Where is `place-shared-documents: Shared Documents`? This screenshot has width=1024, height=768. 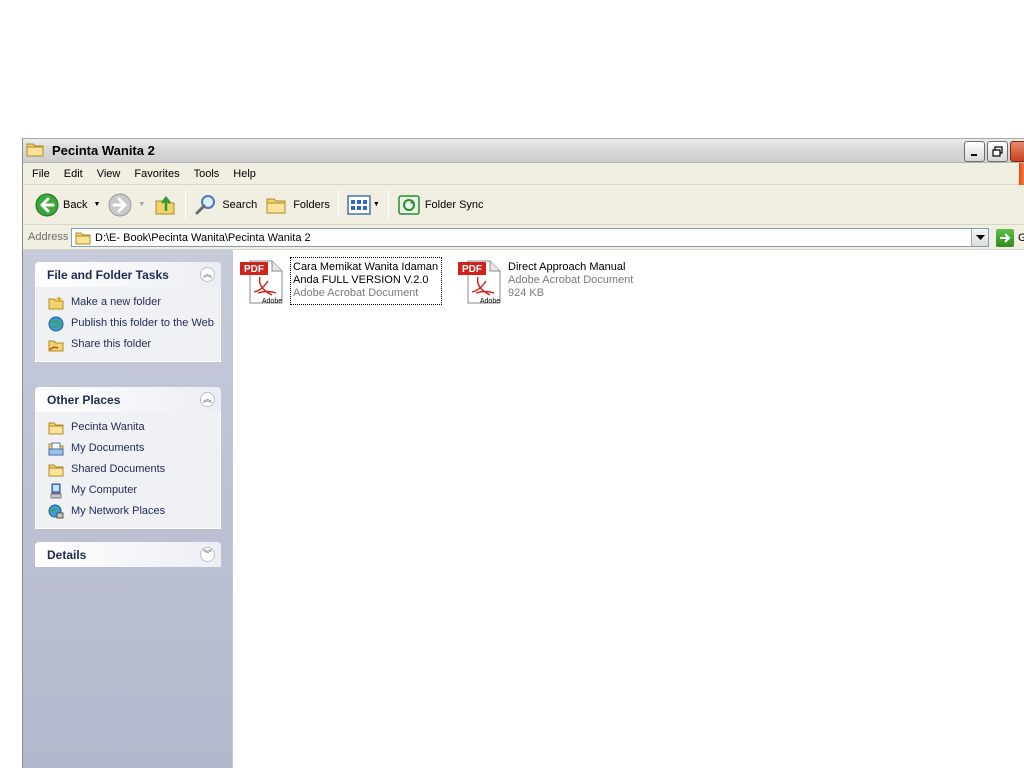
place-shared-documents: Shared Documents is located at coordinates (134, 470).